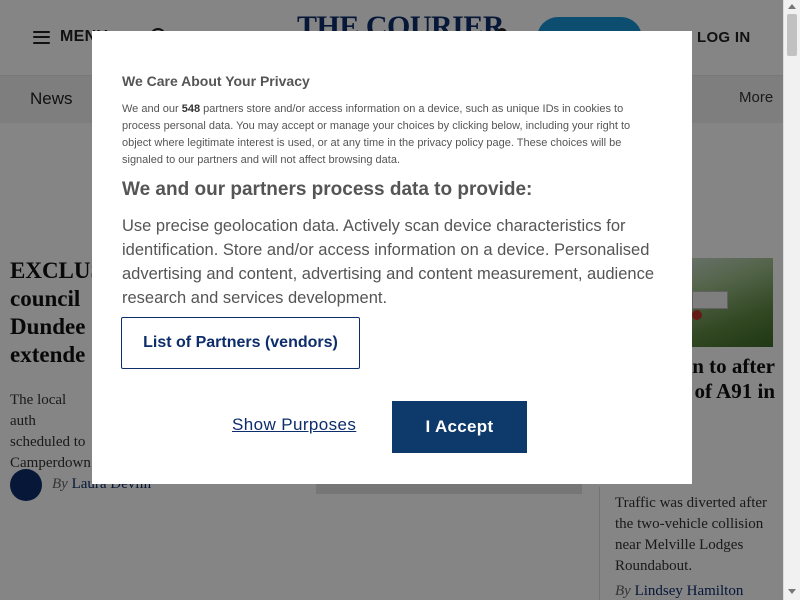 Image resolution: width=800 pixels, height=600 pixels. I want to click on dialog-title: We Care About Your Privacy, so click(216, 81).